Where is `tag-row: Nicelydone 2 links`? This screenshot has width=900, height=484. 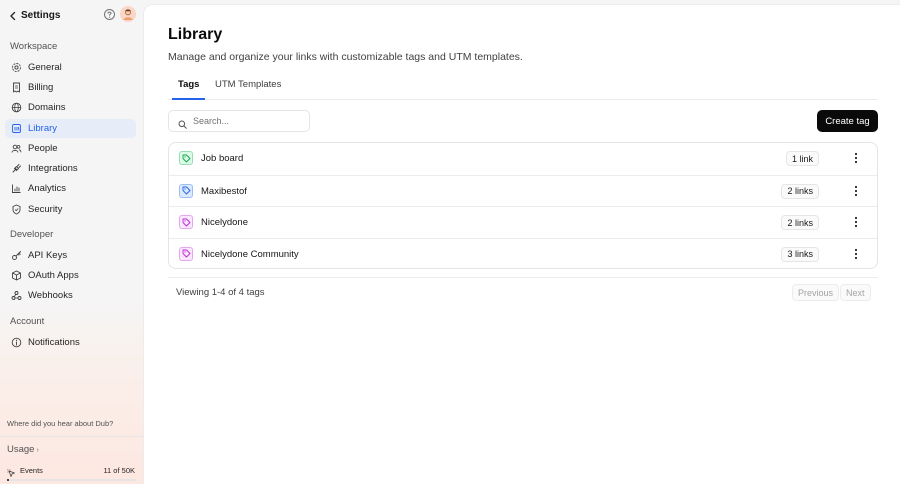
tag-row: Nicelydone 2 links is located at coordinates (523, 221).